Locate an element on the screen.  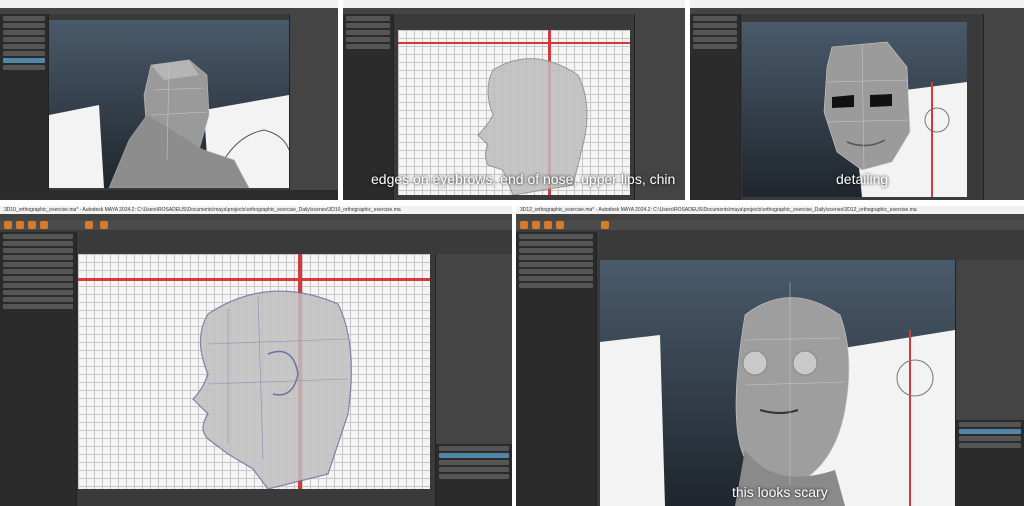
channel-box is located at coordinates (313, 107).